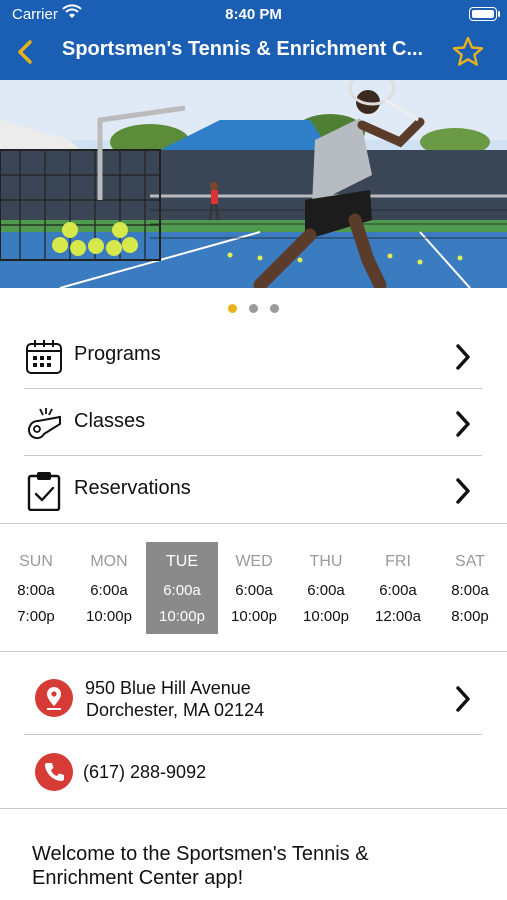 This screenshot has width=507, height=900. I want to click on status-bar: Carrier 8:40 PM, so click(253, 14).